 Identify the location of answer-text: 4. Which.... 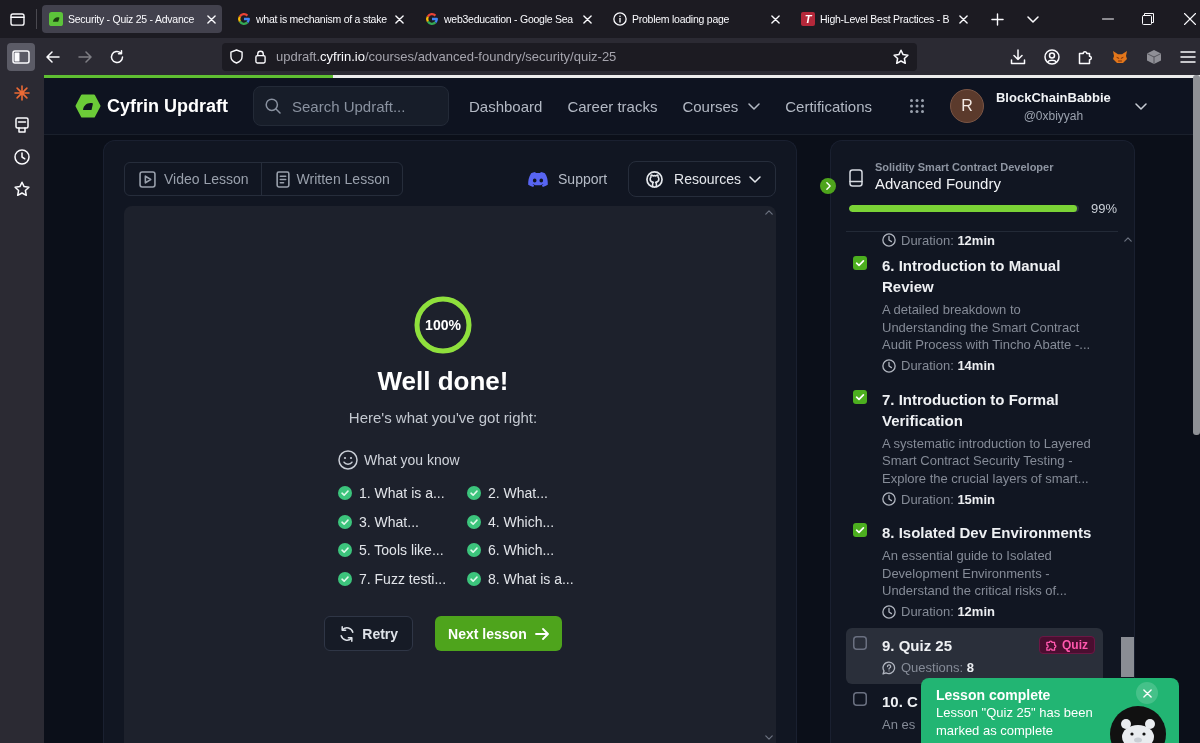
(521, 521).